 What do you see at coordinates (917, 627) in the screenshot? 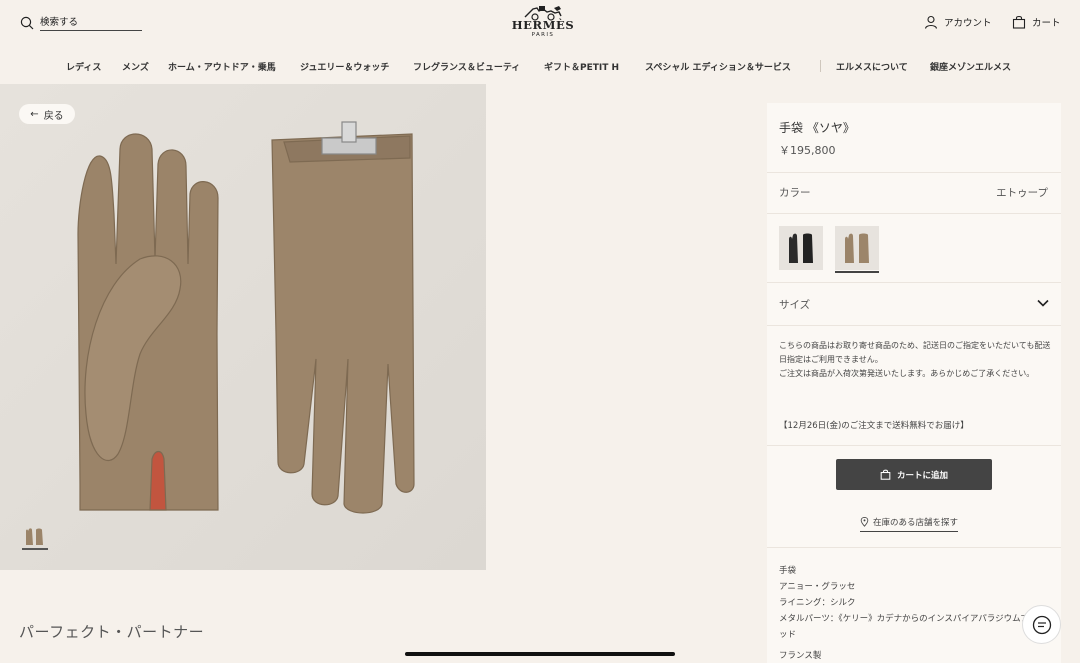
I see `details-line: メタルパーツ：《ケリー》カデナからのインスパイアパラジウムプレーテッド` at bounding box center [917, 627].